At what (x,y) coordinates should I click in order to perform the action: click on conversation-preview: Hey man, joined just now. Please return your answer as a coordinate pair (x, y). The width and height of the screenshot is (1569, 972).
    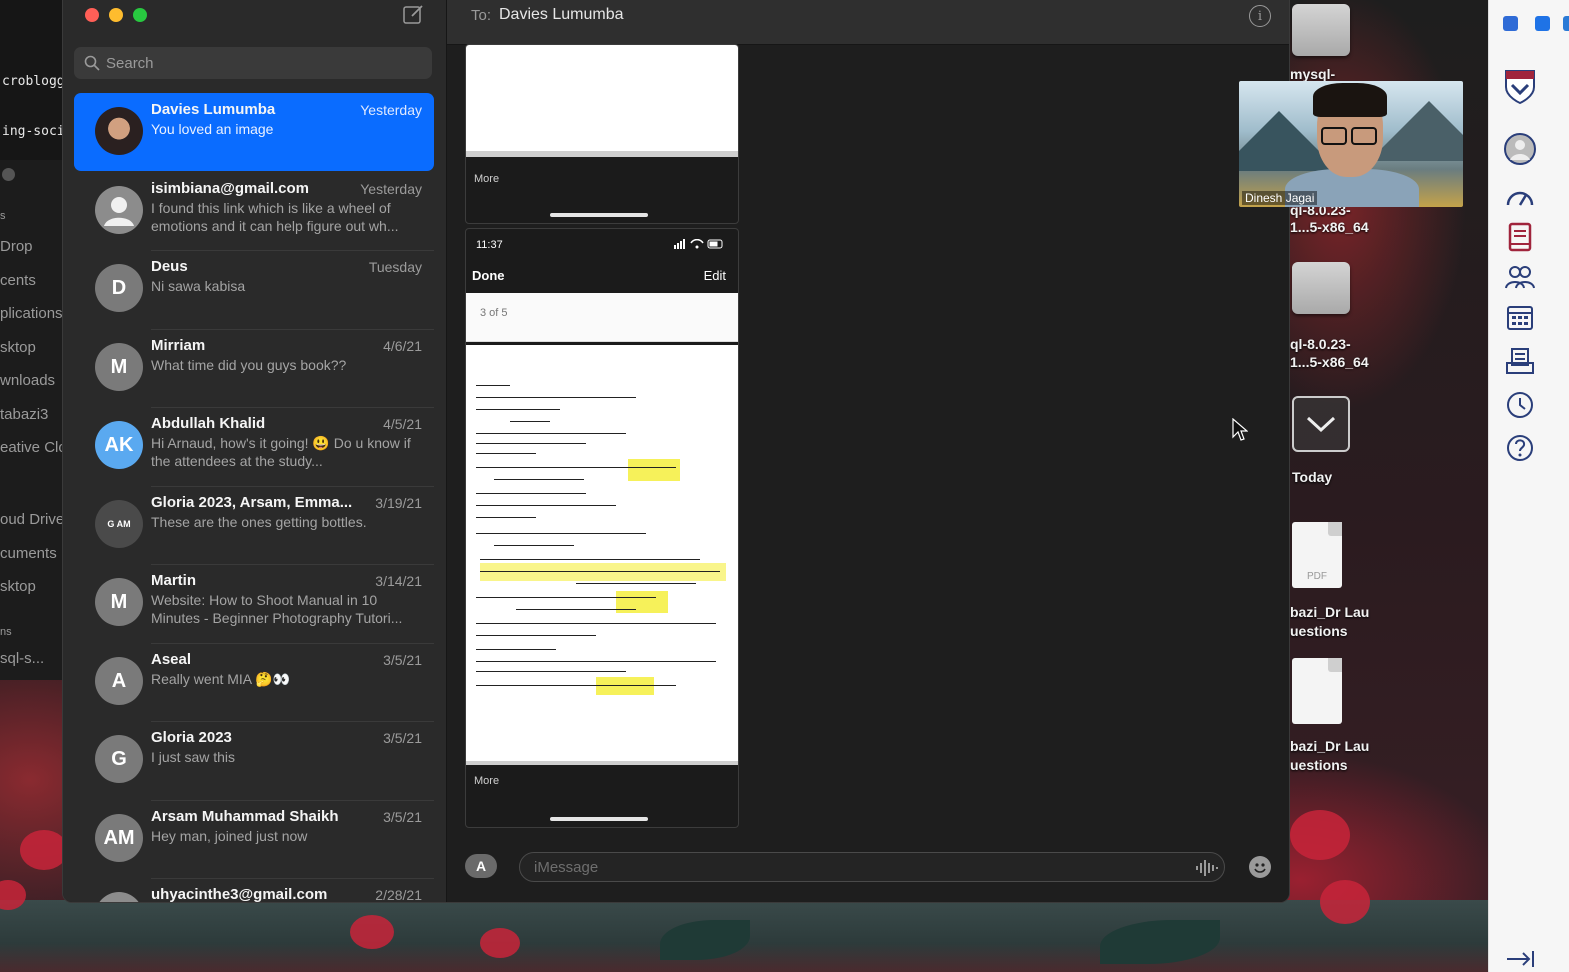
    Looking at the image, I should click on (229, 836).